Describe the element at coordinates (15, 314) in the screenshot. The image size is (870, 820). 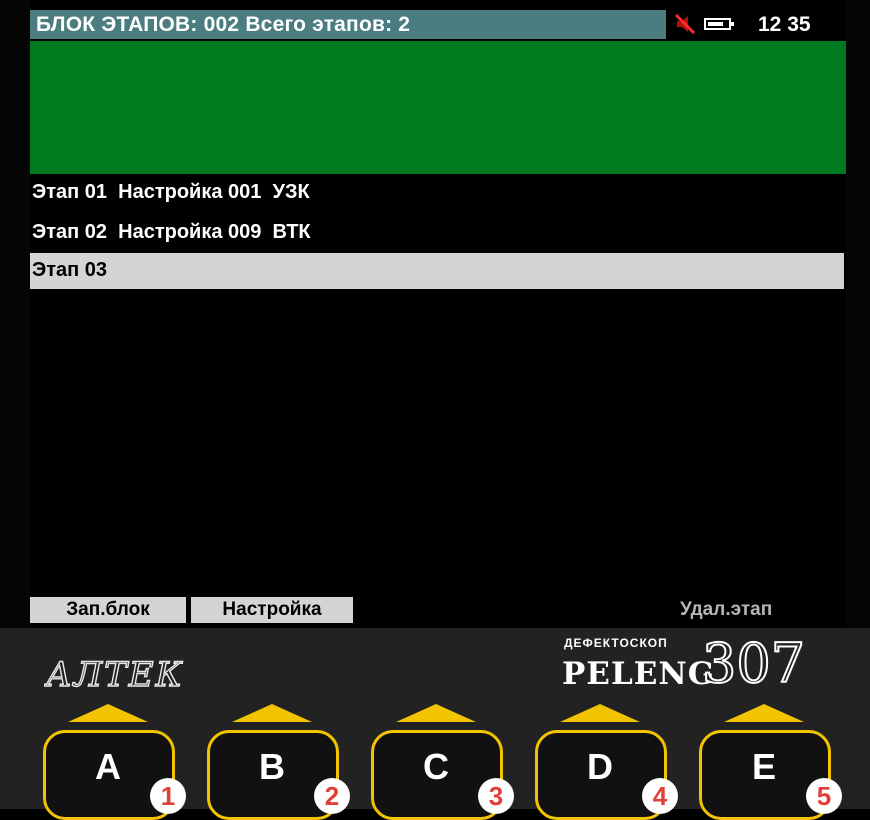
I see `screen-left-edge` at that location.